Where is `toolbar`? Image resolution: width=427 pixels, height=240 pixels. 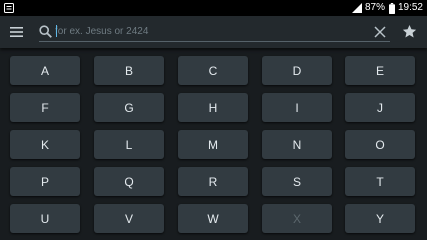 toolbar is located at coordinates (213, 32).